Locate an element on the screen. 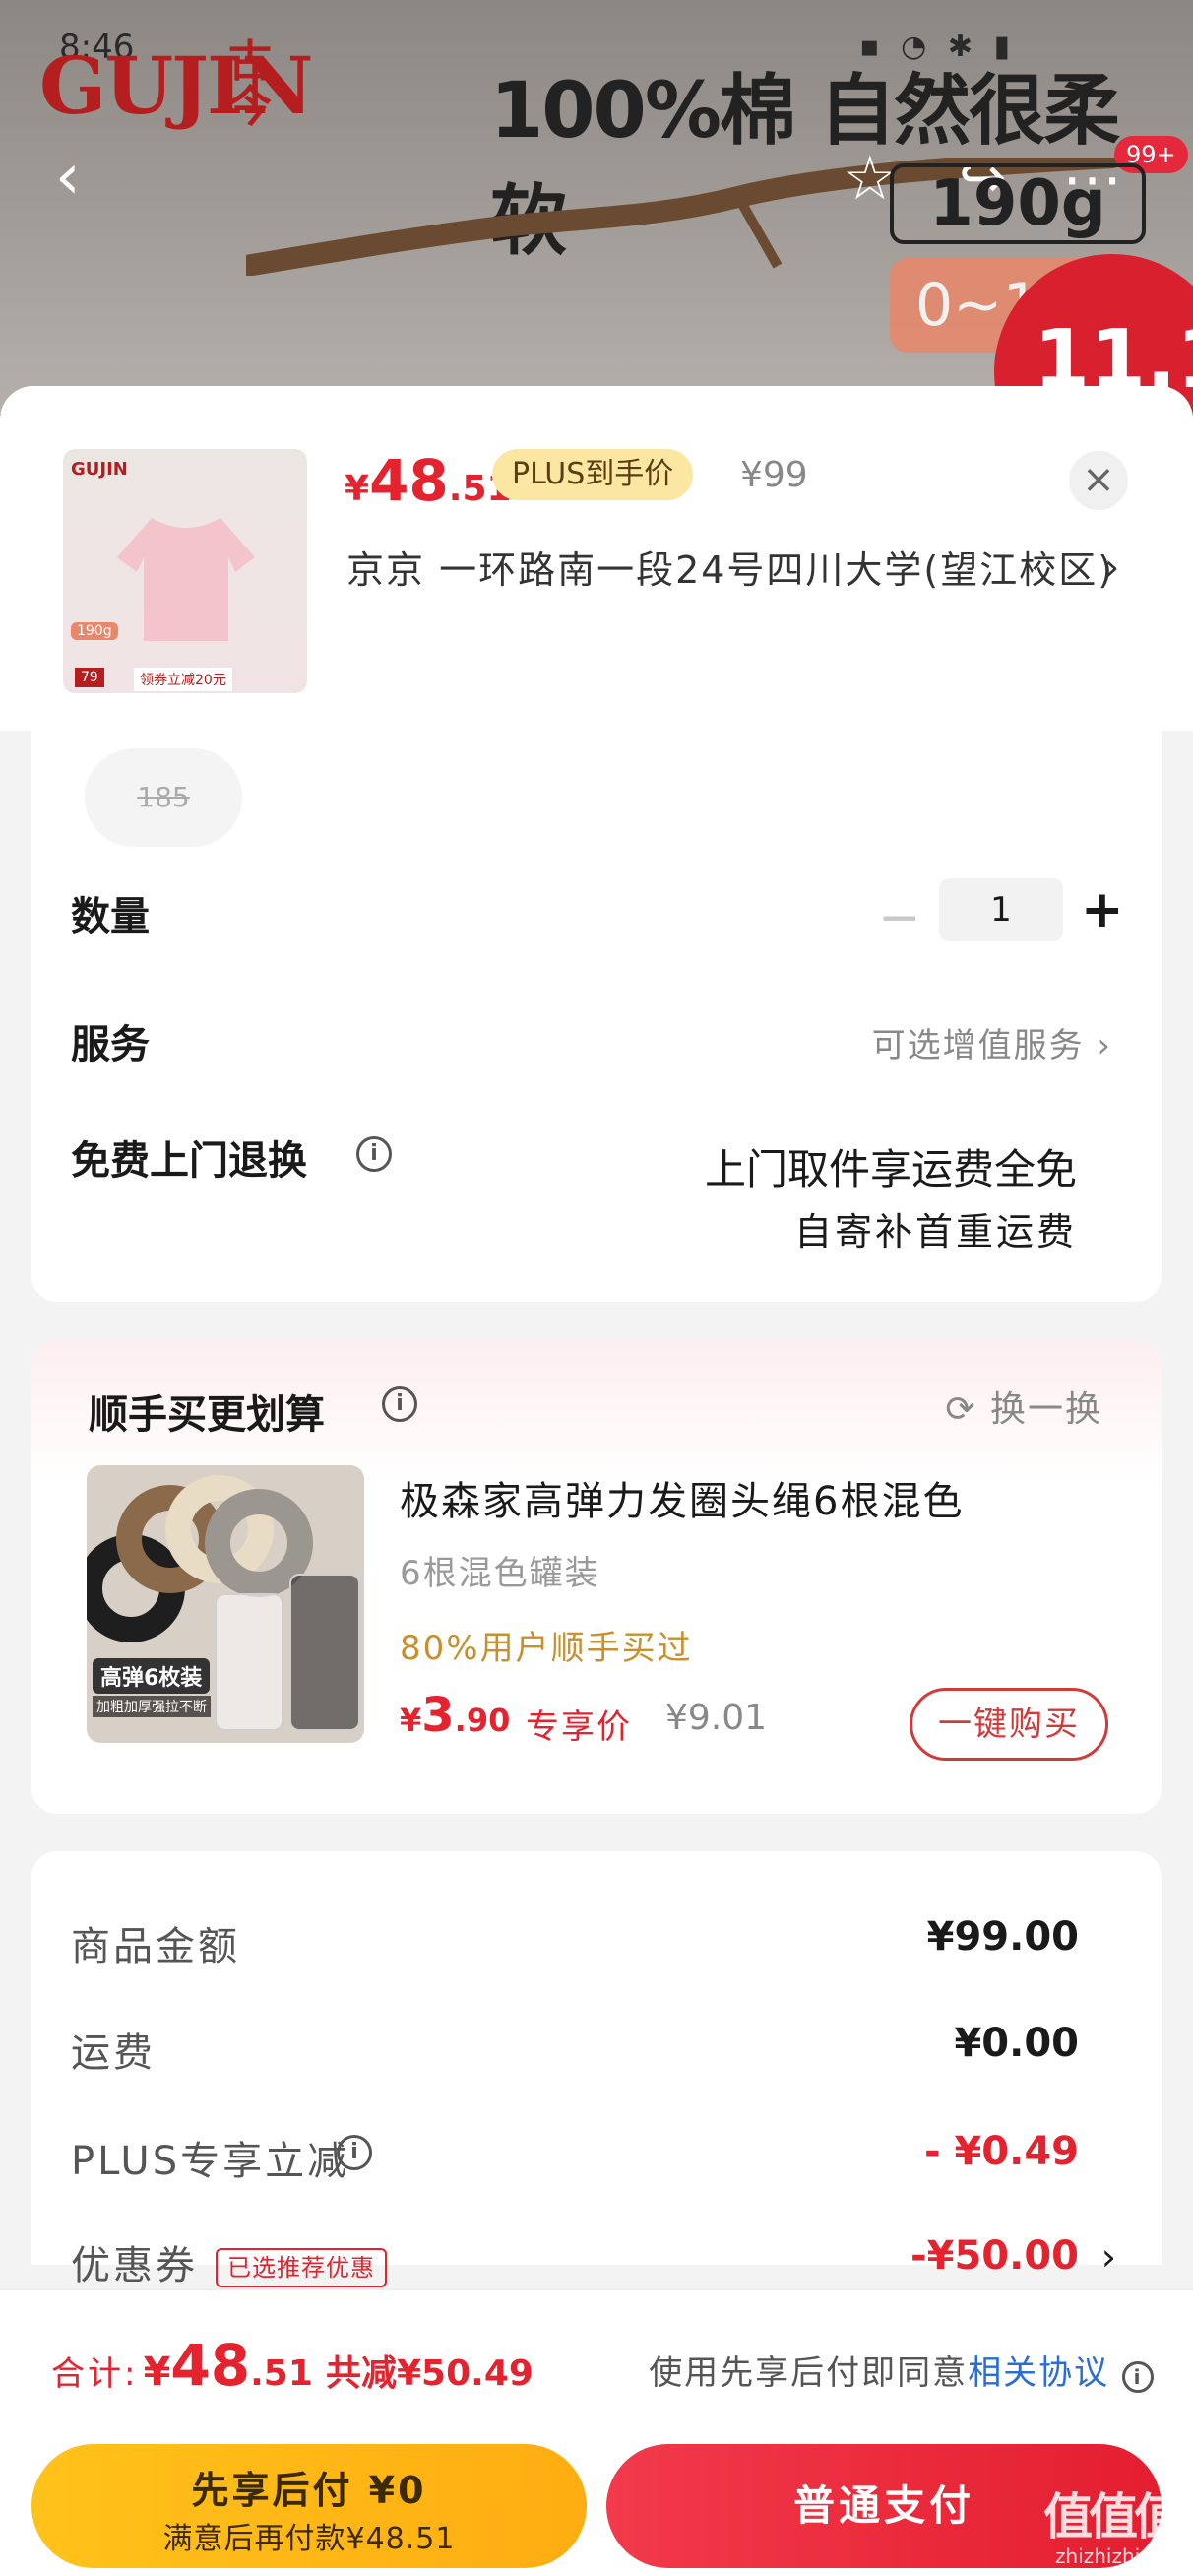 This screenshot has width=1193, height=2576. total-integer: 48 is located at coordinates (210, 2365).